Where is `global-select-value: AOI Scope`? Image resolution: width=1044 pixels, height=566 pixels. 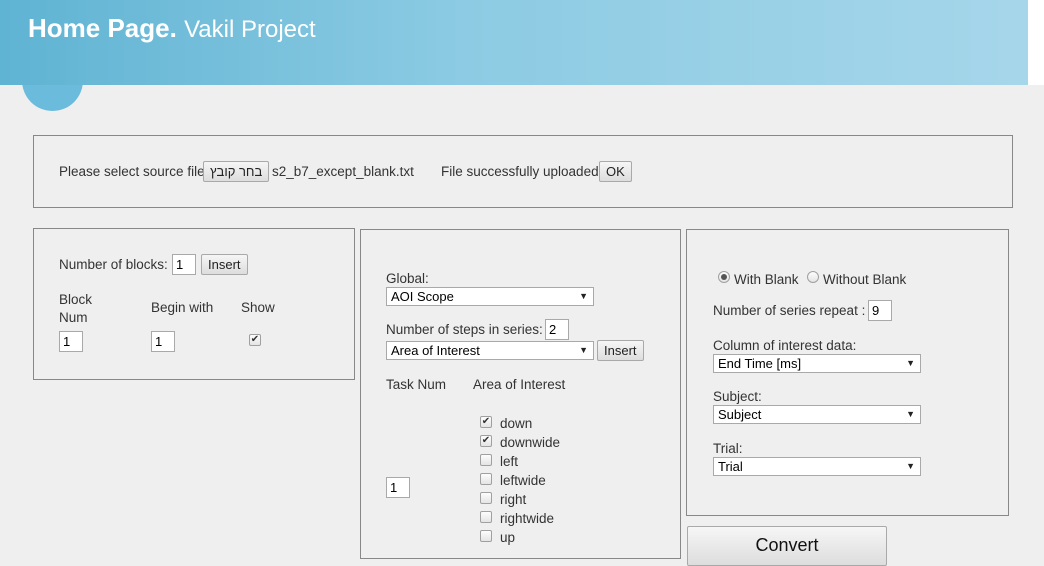 global-select-value: AOI Scope is located at coordinates (422, 296).